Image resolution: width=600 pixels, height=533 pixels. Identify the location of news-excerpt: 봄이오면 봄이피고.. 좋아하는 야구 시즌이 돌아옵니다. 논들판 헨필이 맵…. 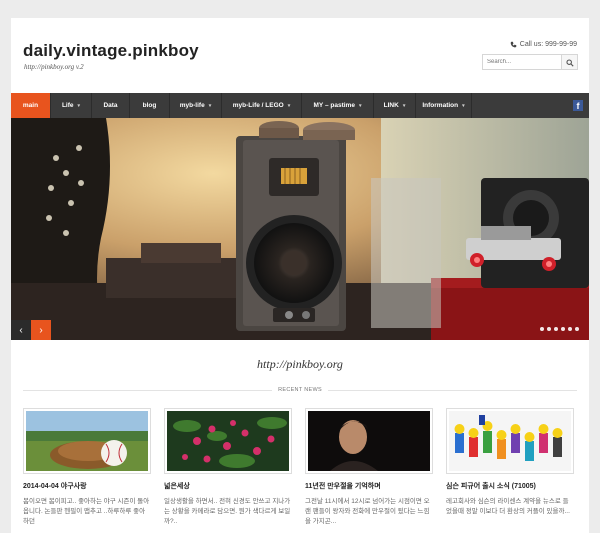
(86, 512).